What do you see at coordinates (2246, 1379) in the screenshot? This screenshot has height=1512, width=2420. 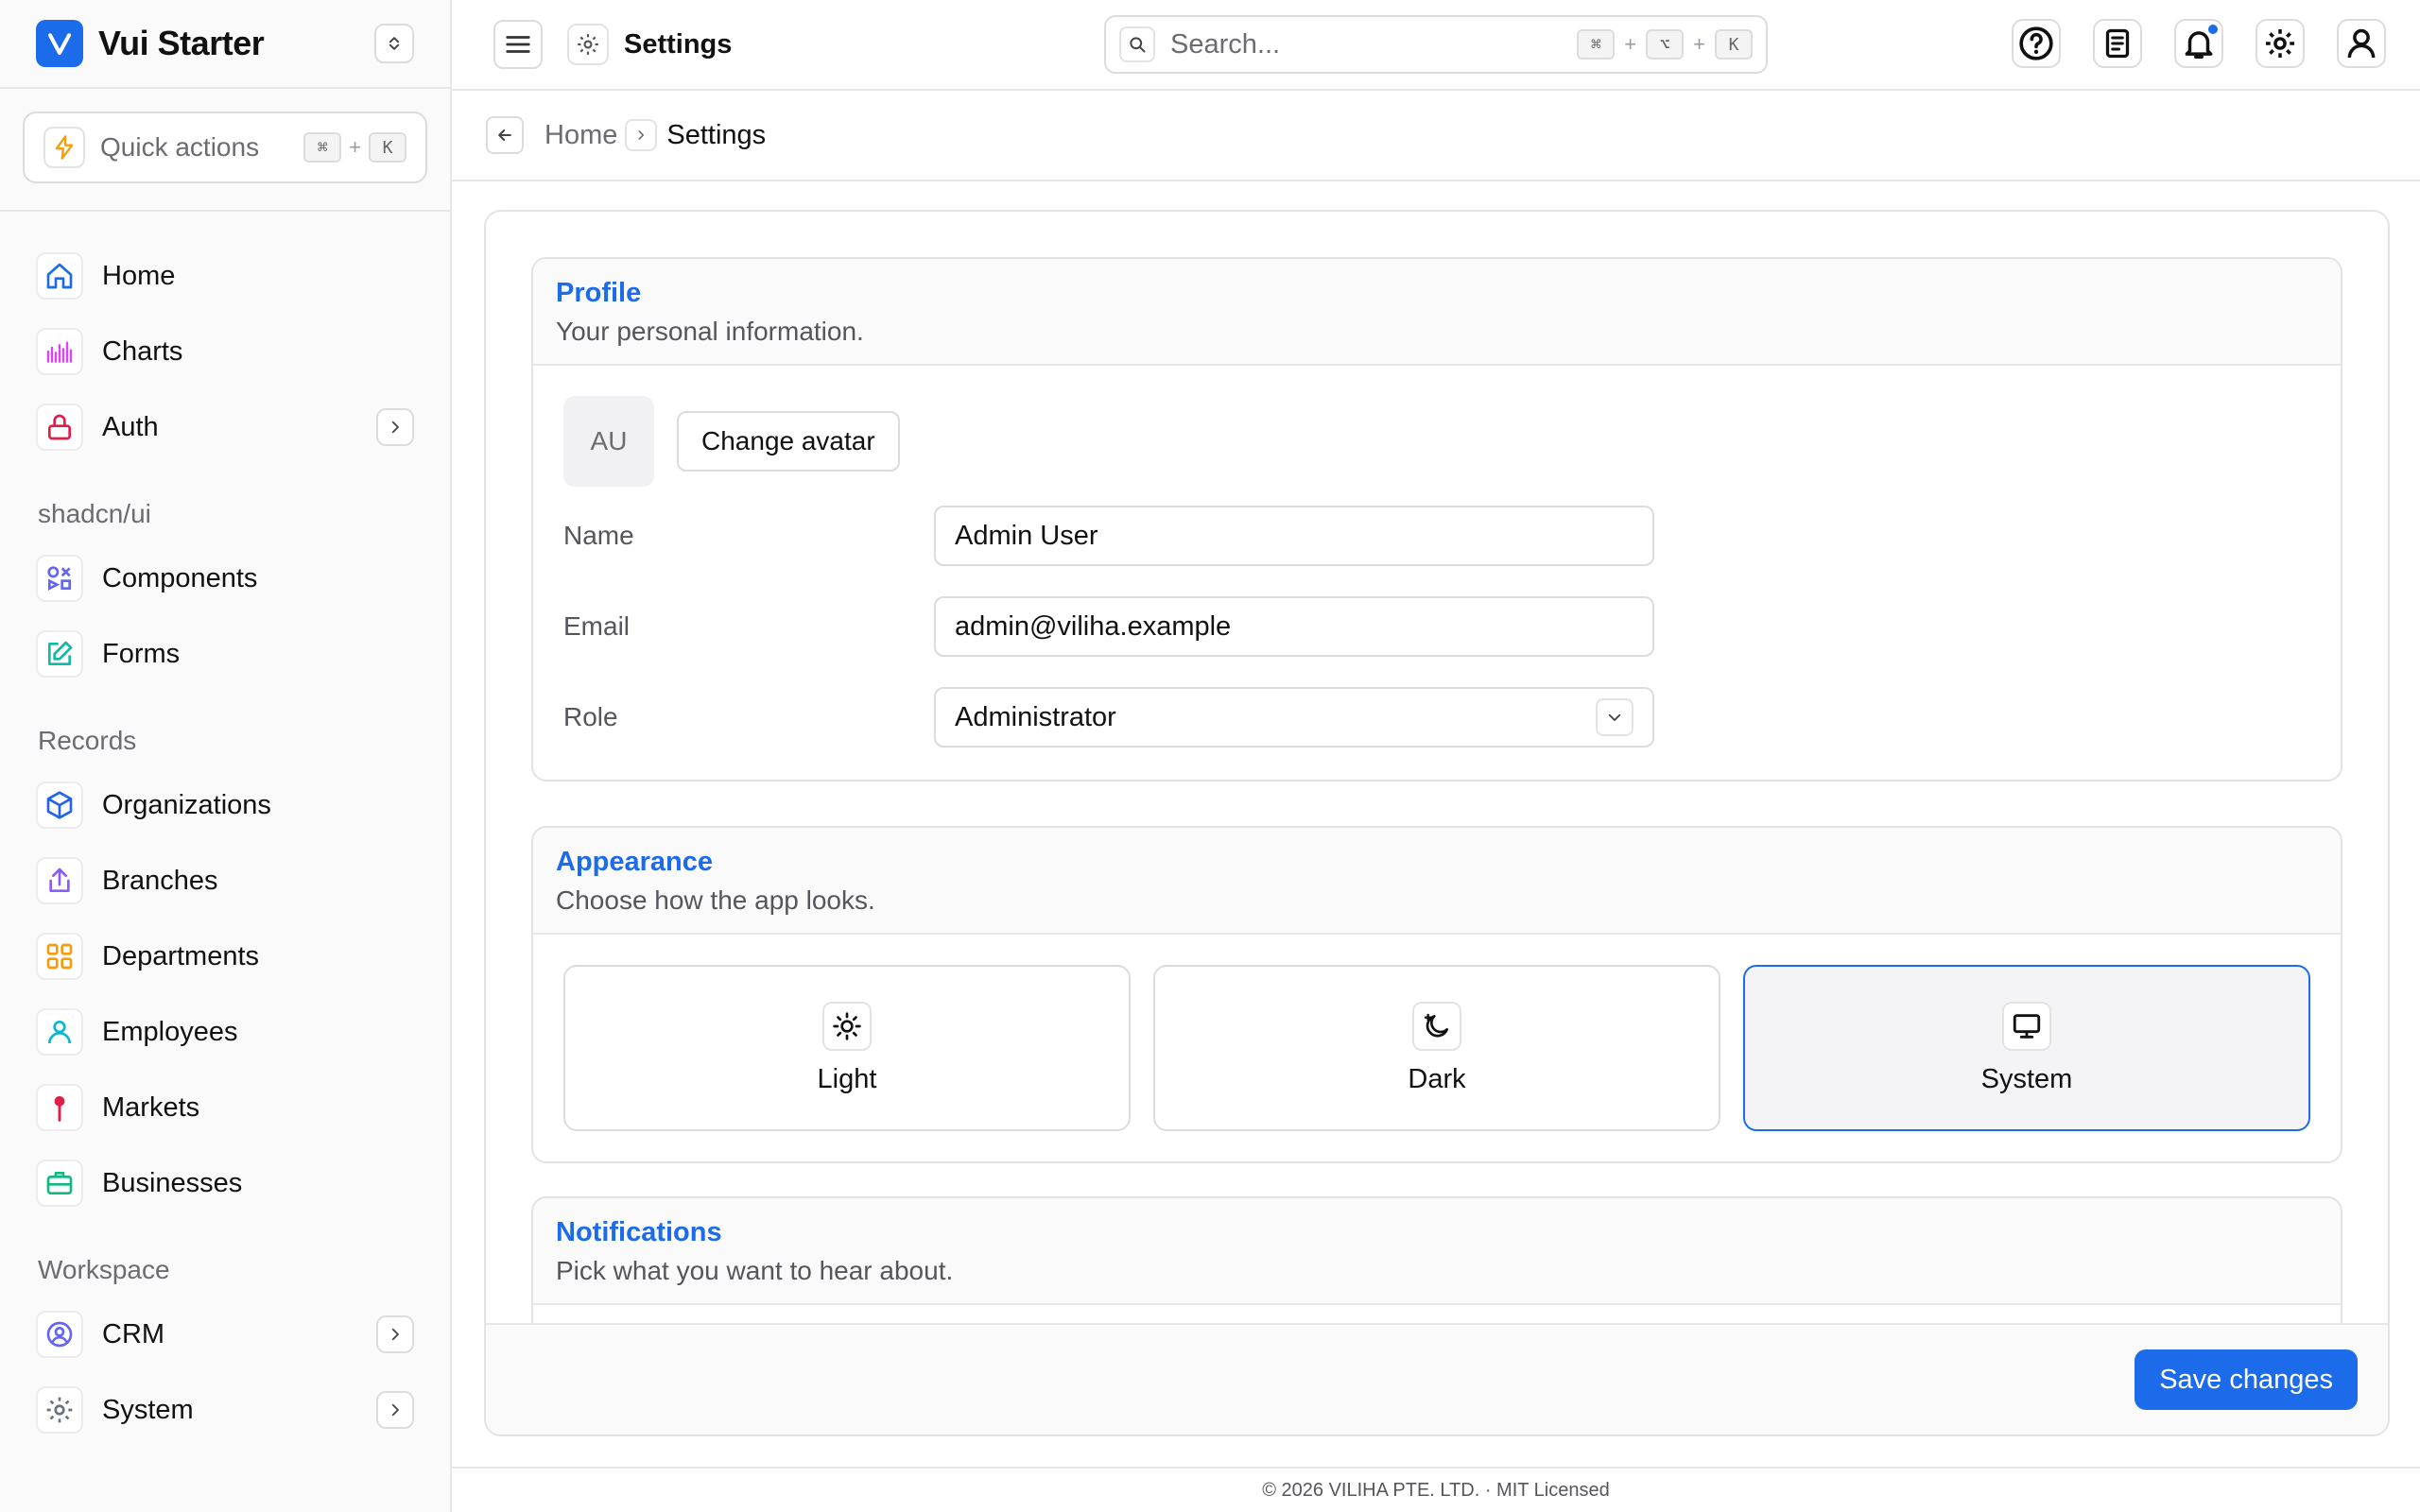 I see `save-changes-button: Save changes` at bounding box center [2246, 1379].